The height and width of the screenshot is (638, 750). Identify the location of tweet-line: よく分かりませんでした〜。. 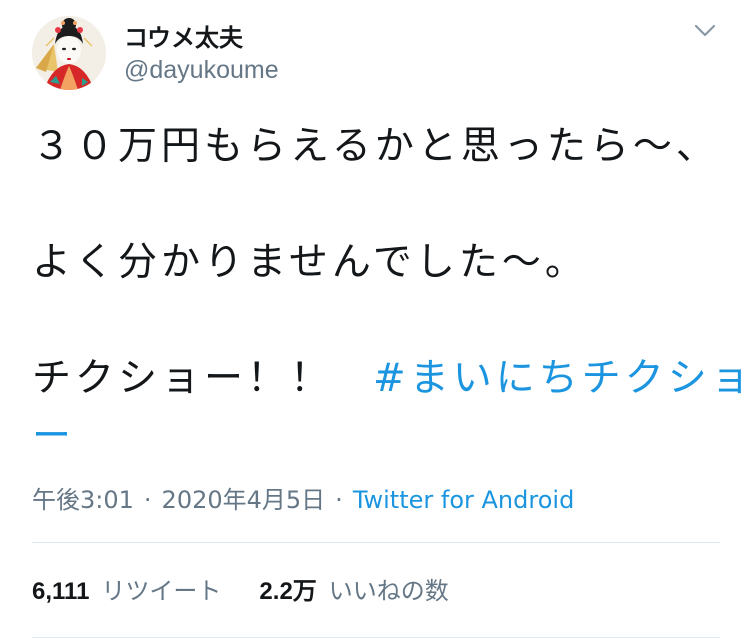
(310, 262).